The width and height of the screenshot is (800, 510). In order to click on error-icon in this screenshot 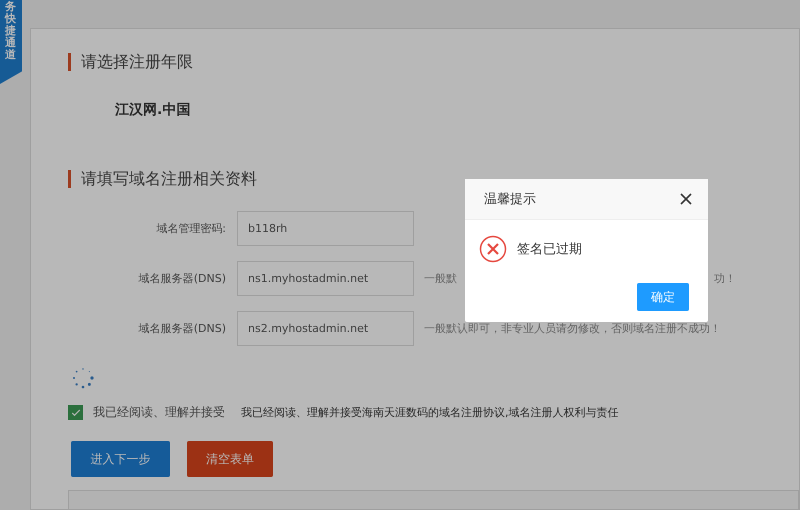, I will do `click(493, 249)`.